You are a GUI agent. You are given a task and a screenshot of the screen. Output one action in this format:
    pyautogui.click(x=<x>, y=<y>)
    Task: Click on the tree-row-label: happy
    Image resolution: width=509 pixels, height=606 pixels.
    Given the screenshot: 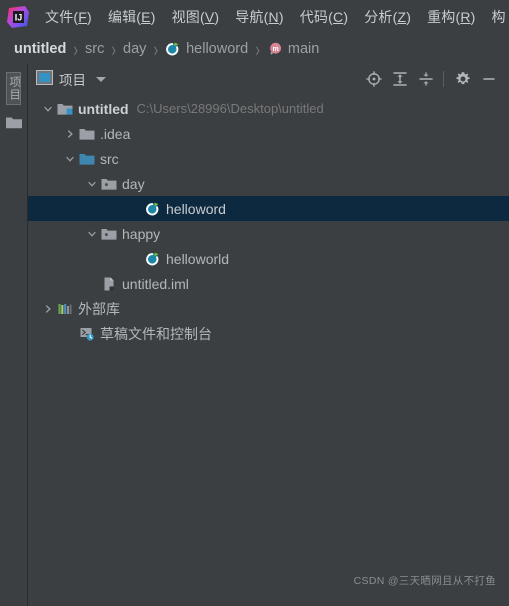 What is the action you would take?
    pyautogui.click(x=141, y=233)
    